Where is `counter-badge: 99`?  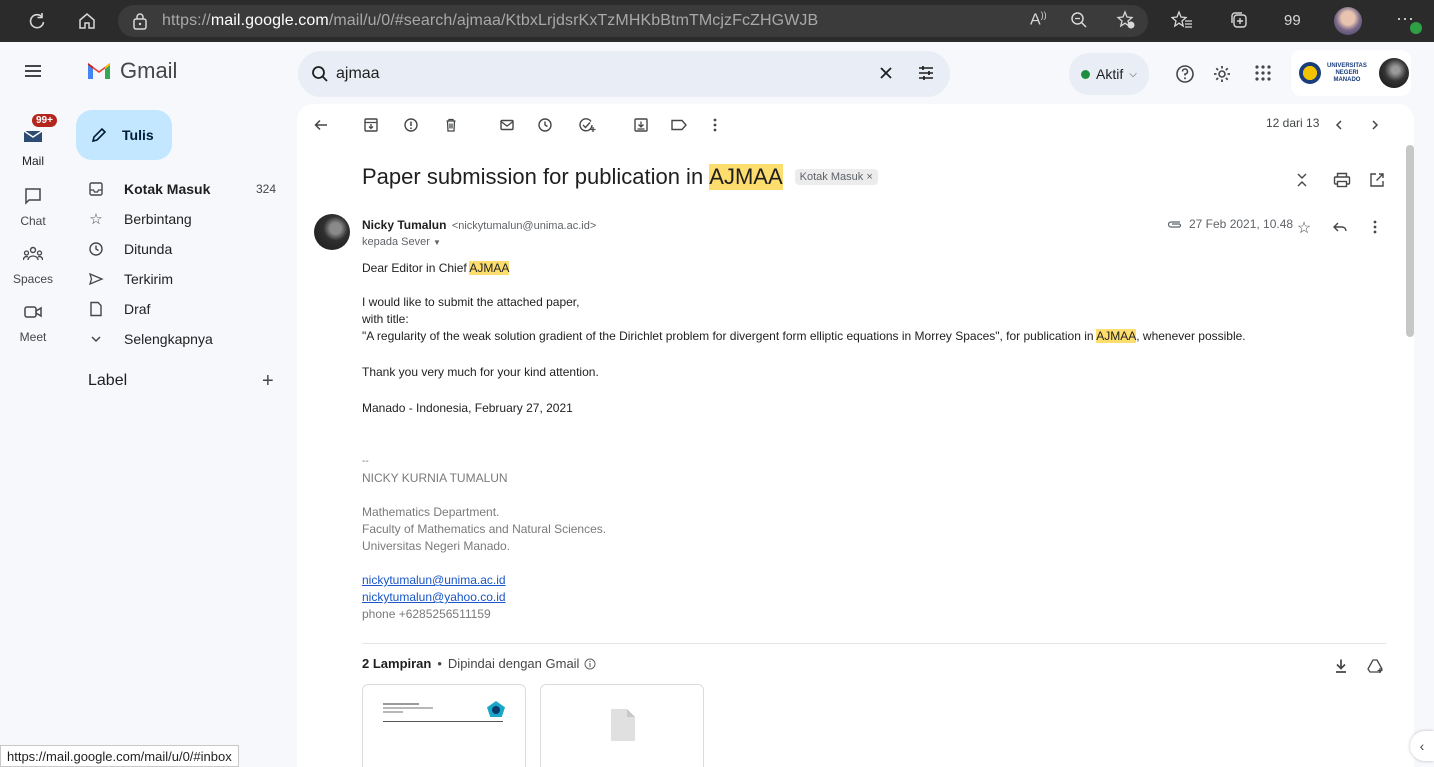
counter-badge: 99 is located at coordinates (1292, 20).